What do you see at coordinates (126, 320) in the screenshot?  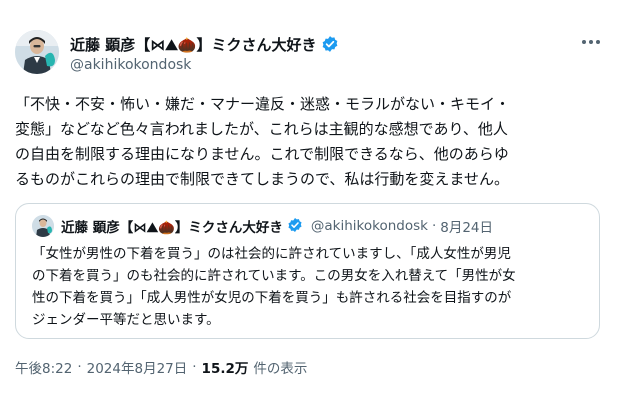 I see `quoted-text-line: ジェンダー平等だと思います。` at bounding box center [126, 320].